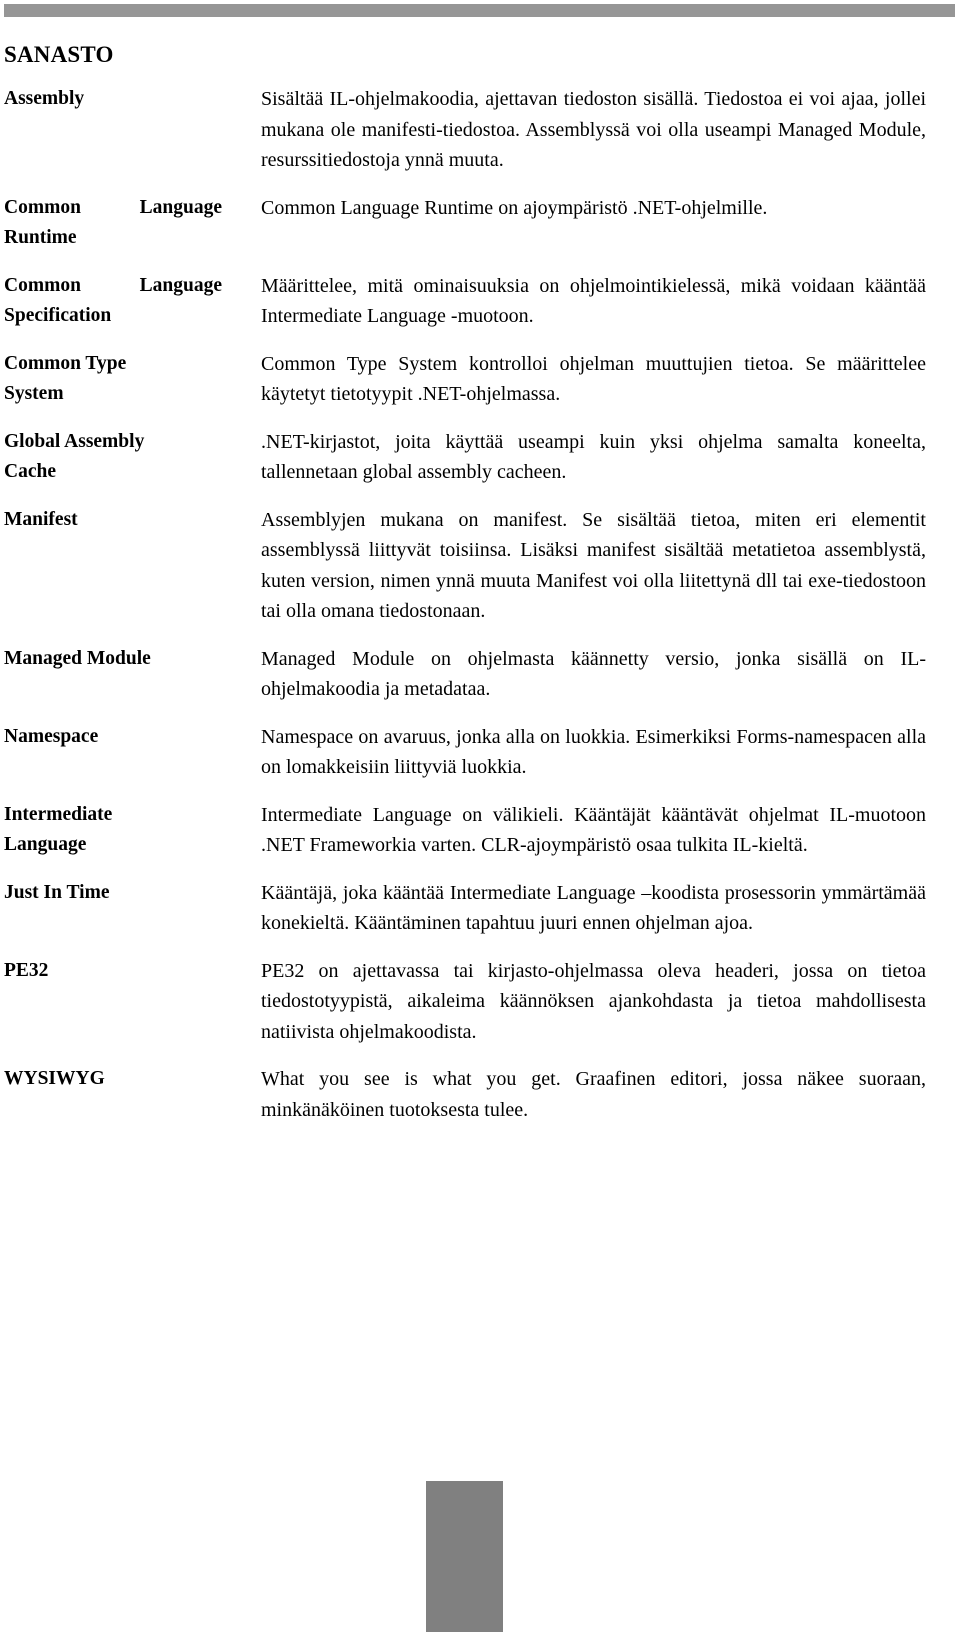 The height and width of the screenshot is (1632, 960). I want to click on glossary-term: Common Type System, so click(111, 379).